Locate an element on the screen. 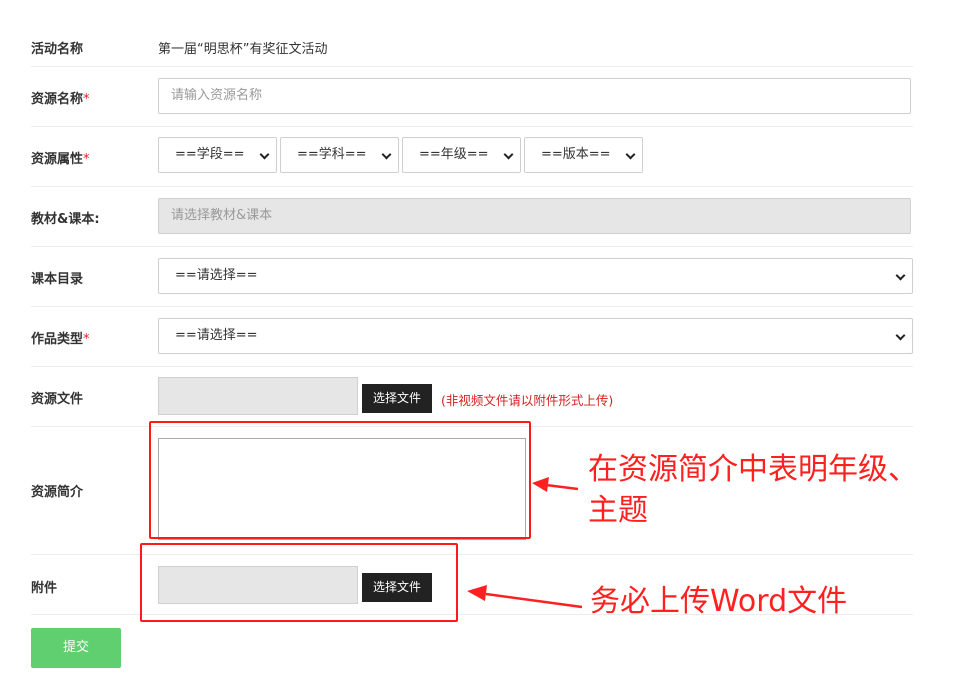  attachment-arrow-icon is located at coordinates (525, 597).